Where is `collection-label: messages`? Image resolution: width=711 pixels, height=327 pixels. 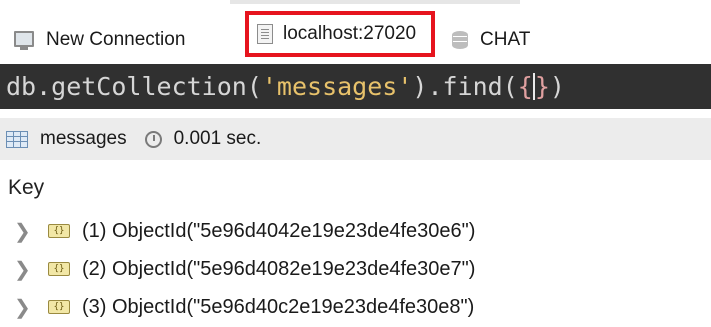 collection-label: messages is located at coordinates (83, 138).